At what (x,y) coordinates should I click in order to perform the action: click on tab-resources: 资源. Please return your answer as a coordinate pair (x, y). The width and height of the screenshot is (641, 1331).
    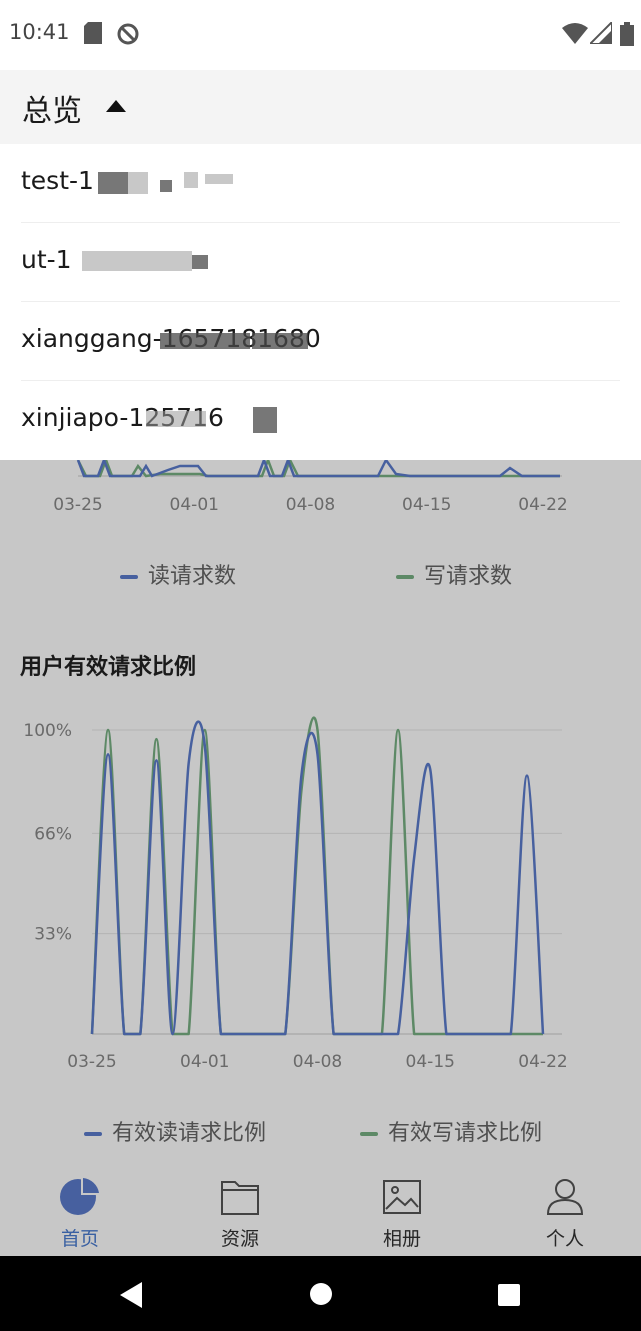
    Looking at the image, I should click on (240, 1208).